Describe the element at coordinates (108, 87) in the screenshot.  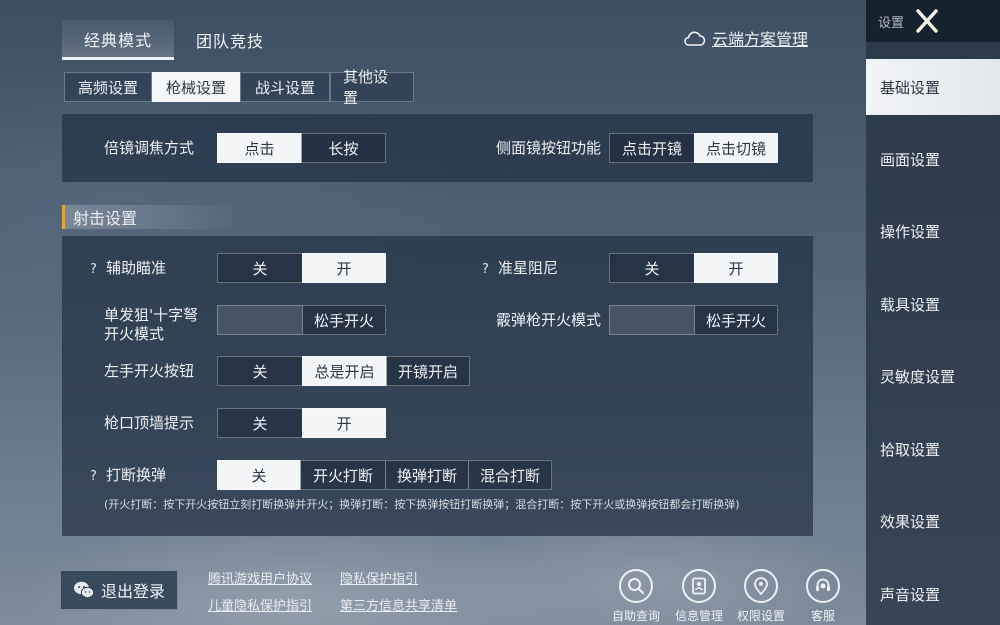
I see `tab-high-frequency: 高频设置` at that location.